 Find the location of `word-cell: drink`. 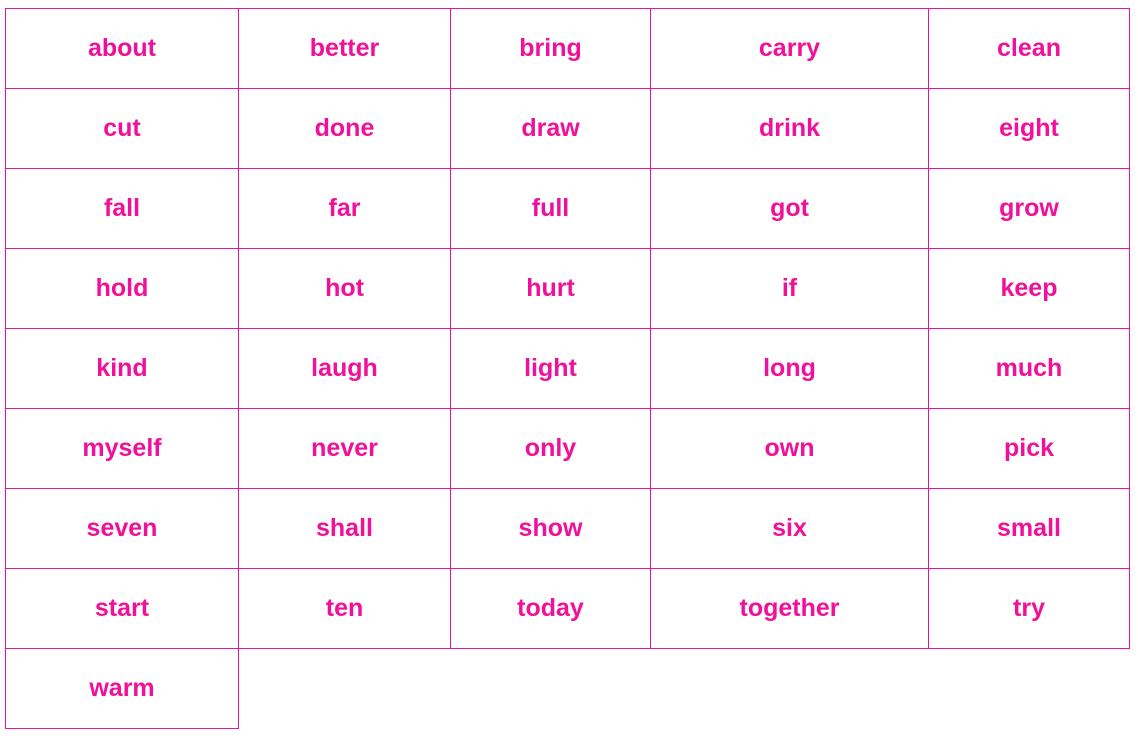

word-cell: drink is located at coordinates (789, 128).